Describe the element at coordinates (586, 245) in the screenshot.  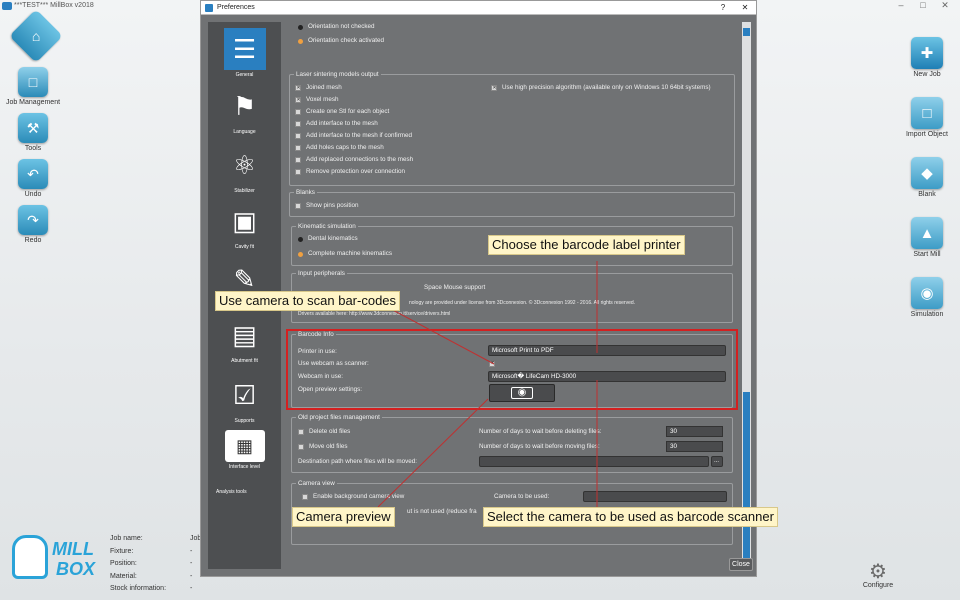
I see `annotation-printer: Choose the barcode label printer` at that location.